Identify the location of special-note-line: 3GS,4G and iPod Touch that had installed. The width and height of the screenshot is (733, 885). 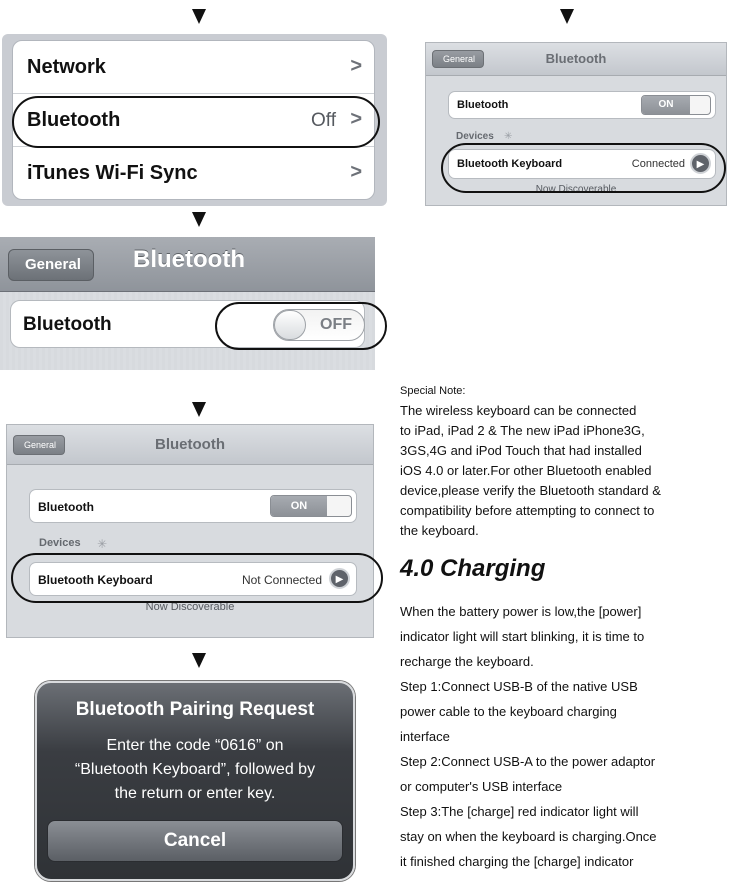
(521, 450).